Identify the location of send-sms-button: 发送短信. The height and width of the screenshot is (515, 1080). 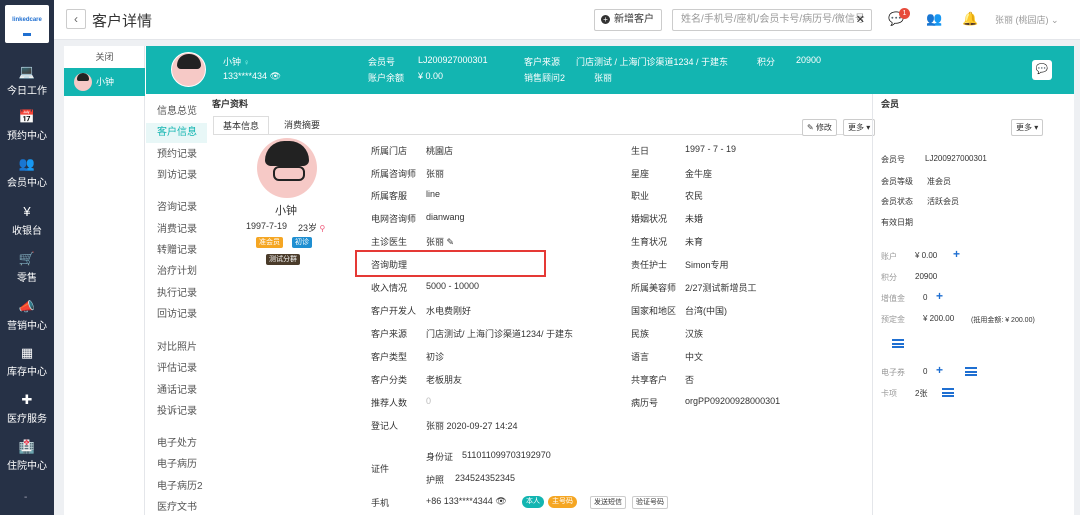
(608, 502).